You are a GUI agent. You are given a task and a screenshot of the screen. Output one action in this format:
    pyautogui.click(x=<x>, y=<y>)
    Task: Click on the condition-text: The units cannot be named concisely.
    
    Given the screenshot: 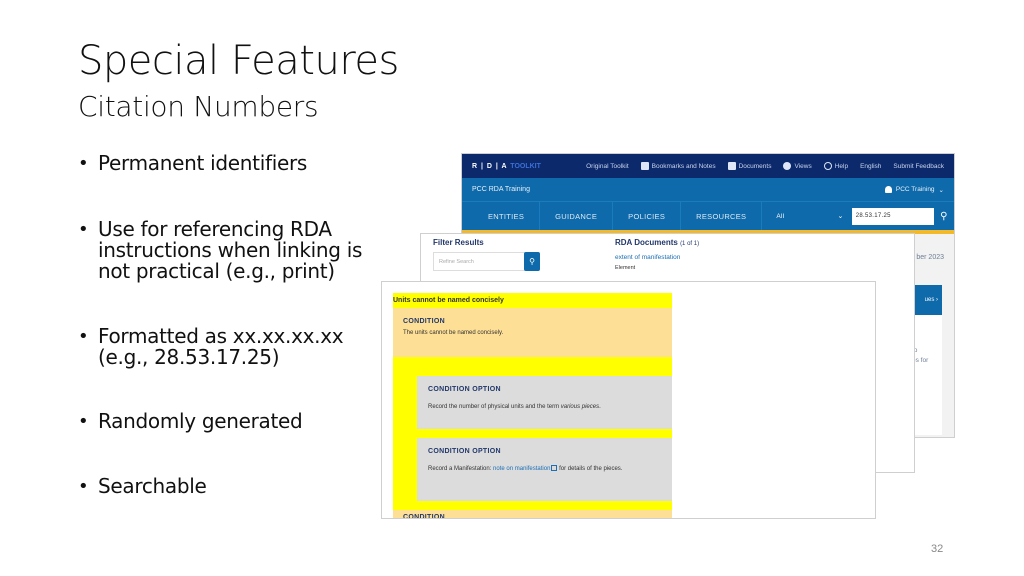 What is the action you would take?
    pyautogui.click(x=453, y=333)
    